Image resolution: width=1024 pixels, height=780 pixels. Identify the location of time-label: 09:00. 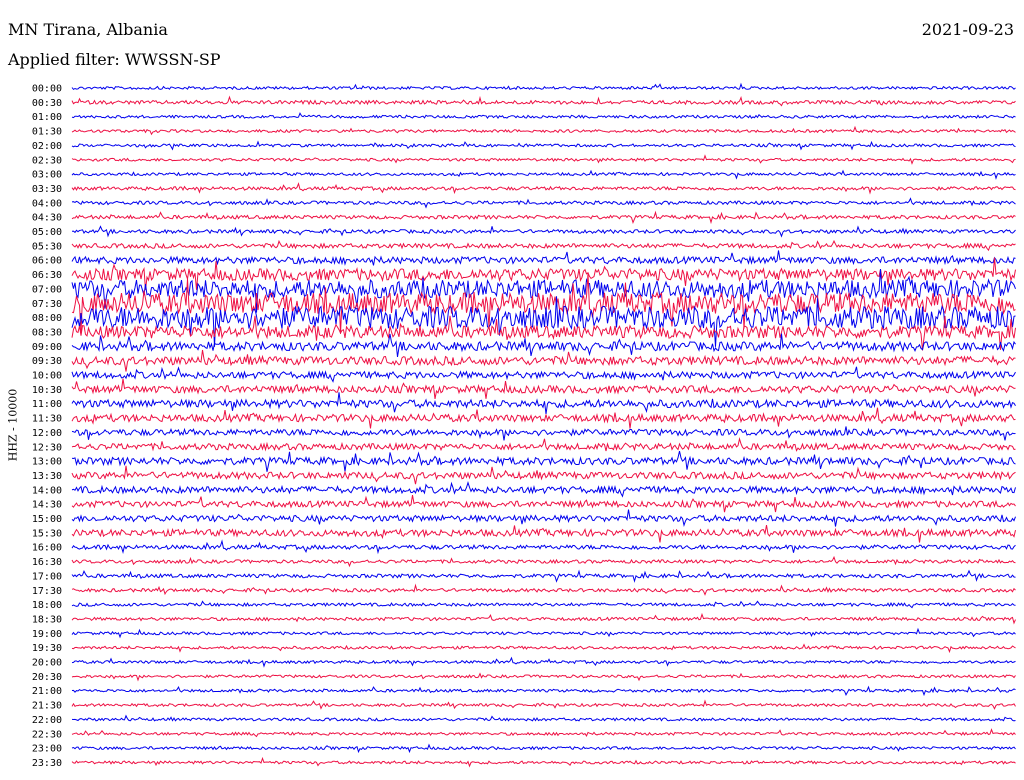
(47, 347).